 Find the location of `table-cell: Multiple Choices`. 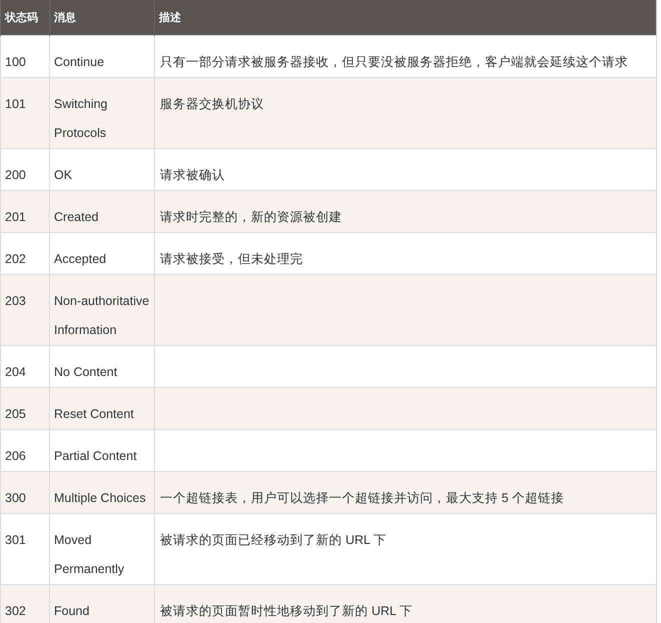

table-cell: Multiple Choices is located at coordinates (102, 493).